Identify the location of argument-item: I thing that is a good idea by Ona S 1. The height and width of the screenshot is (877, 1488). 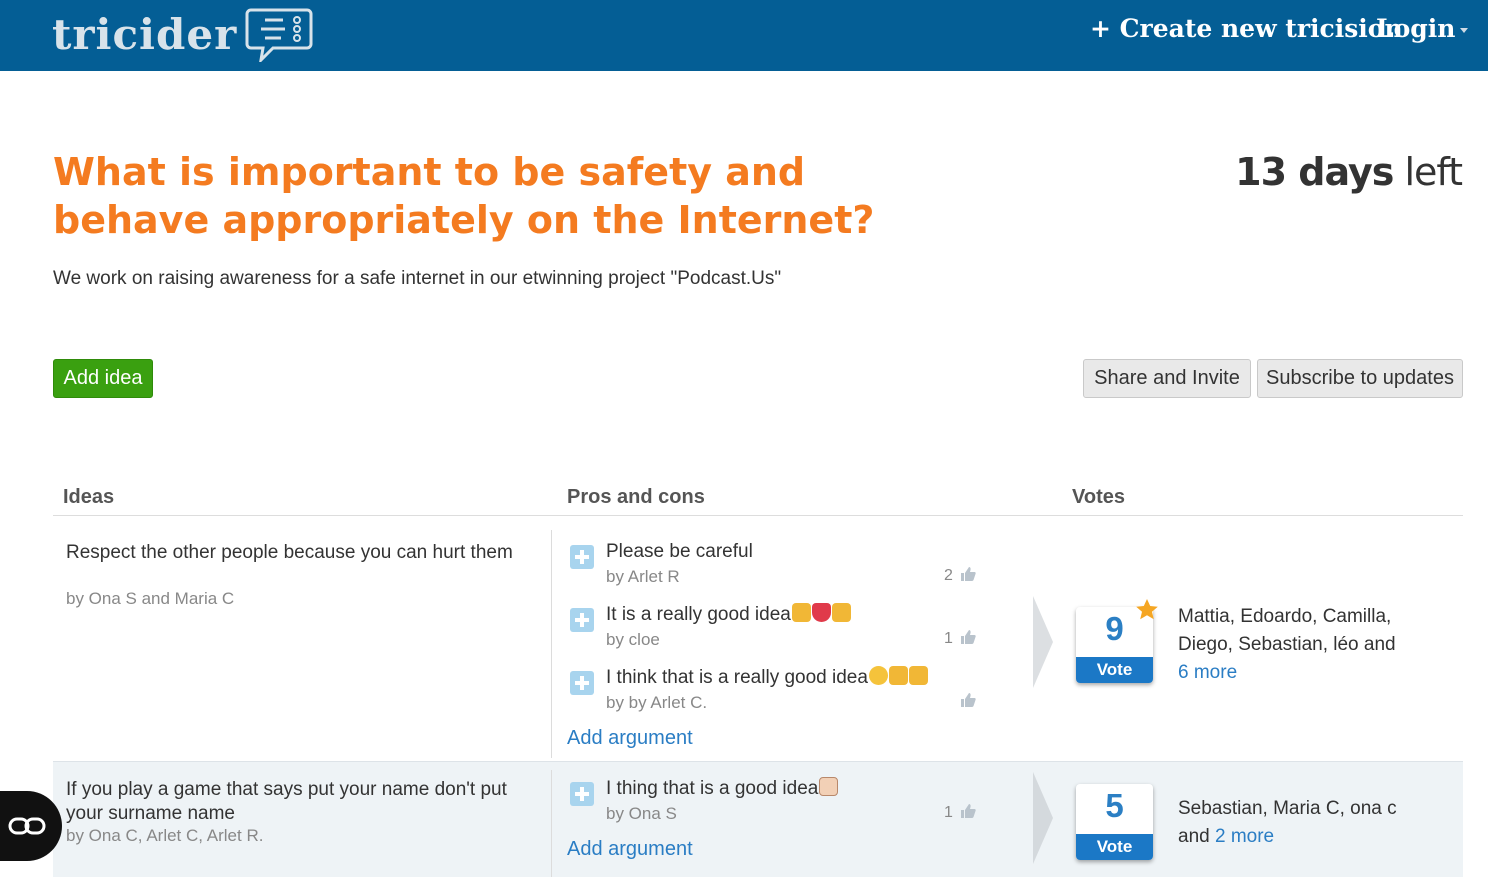
(775, 802).